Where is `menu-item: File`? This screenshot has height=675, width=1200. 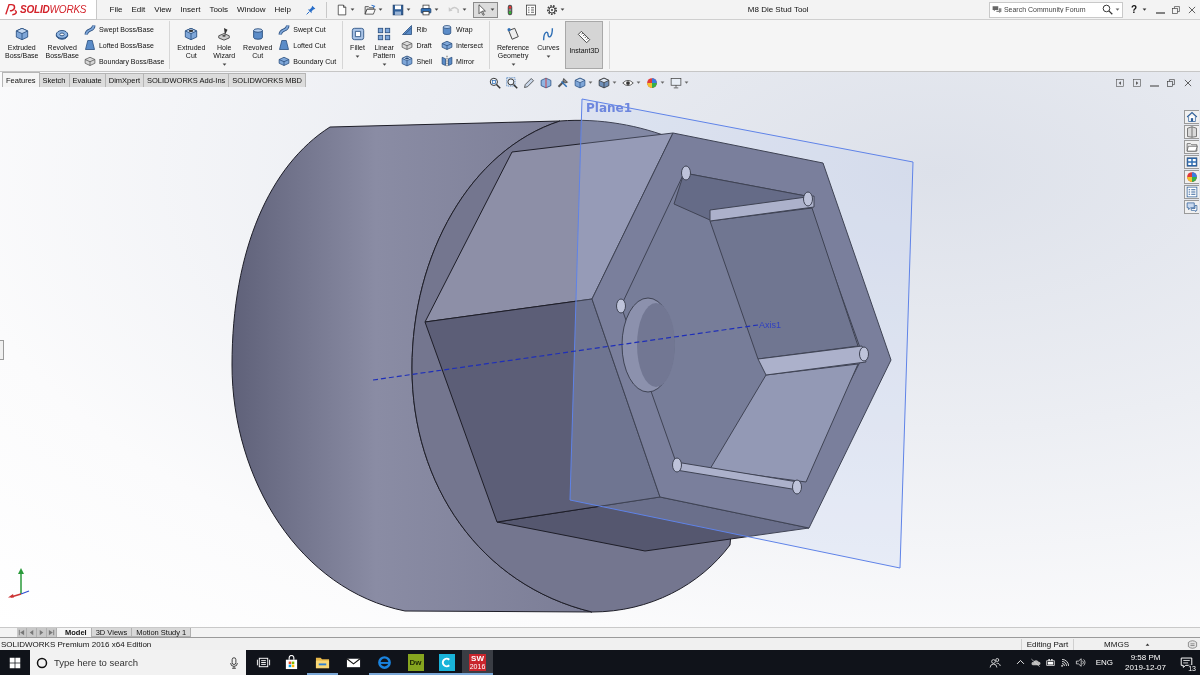
menu-item: File is located at coordinates (116, 9).